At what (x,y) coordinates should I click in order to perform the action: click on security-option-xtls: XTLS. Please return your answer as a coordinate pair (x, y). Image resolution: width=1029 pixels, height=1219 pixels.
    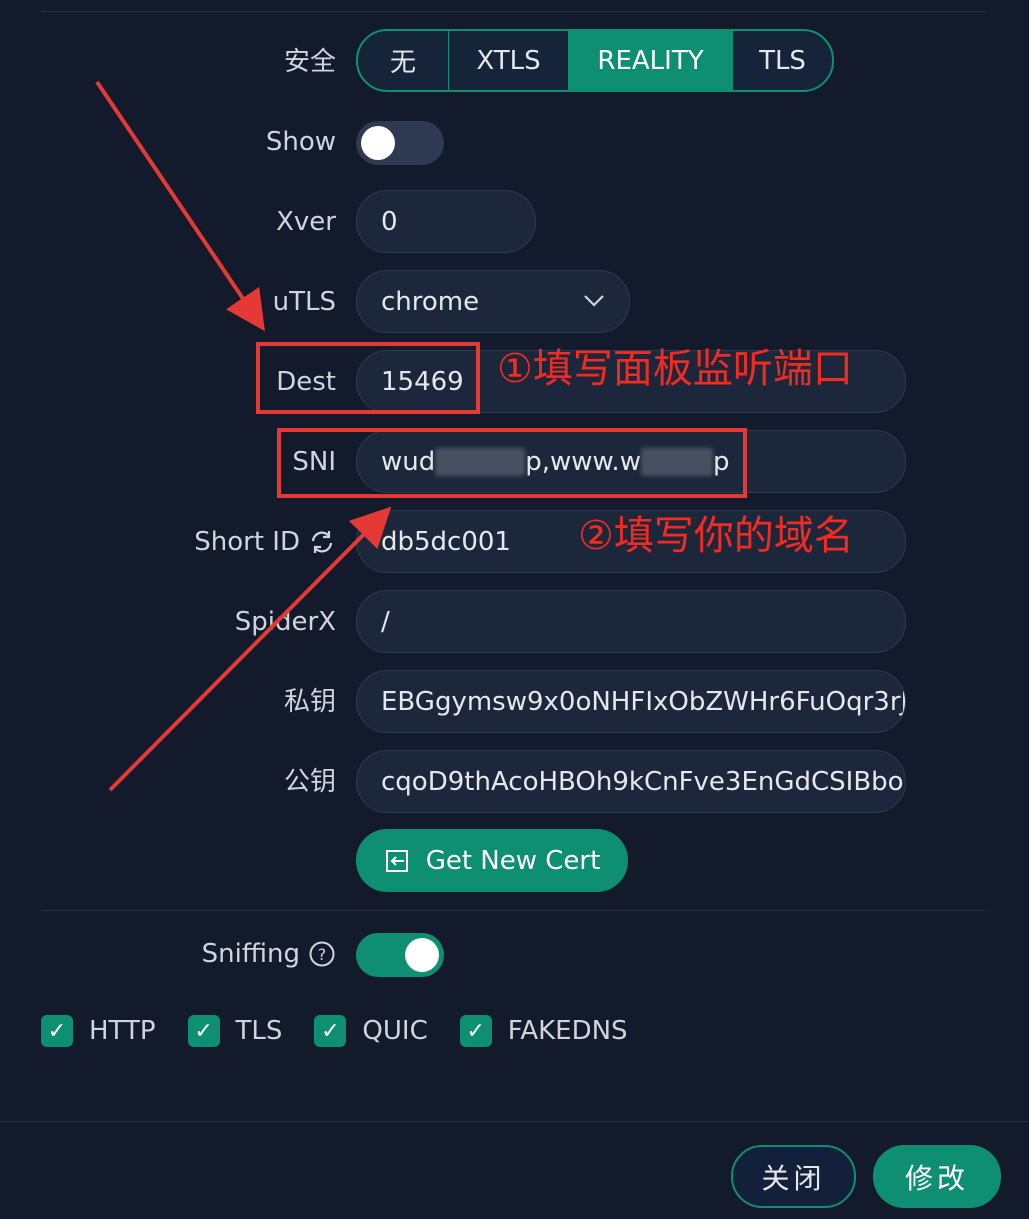
    Looking at the image, I should click on (509, 60).